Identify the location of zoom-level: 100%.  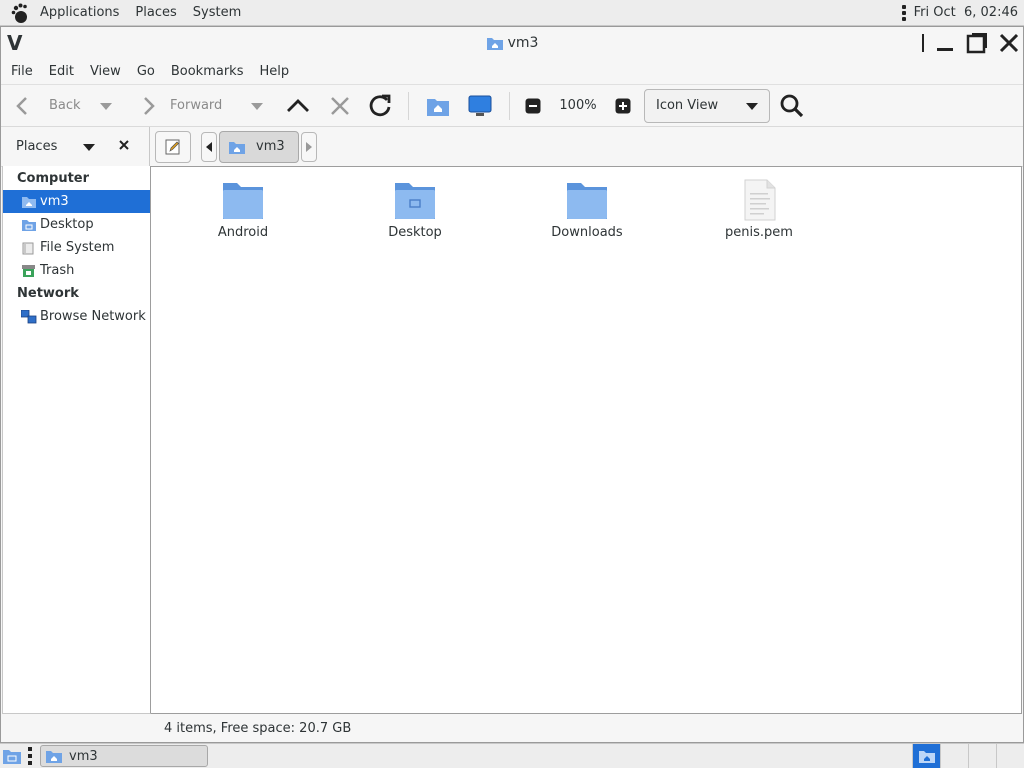
(578, 106).